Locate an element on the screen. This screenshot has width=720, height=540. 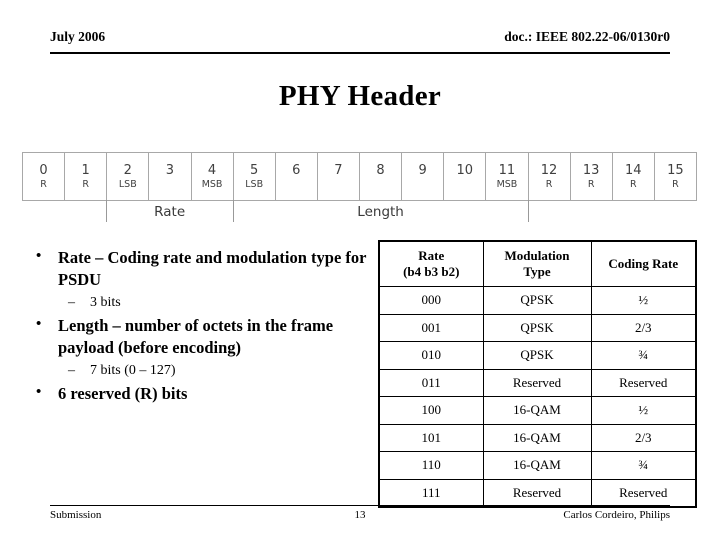
bit-number: 1 is located at coordinates (85, 170).